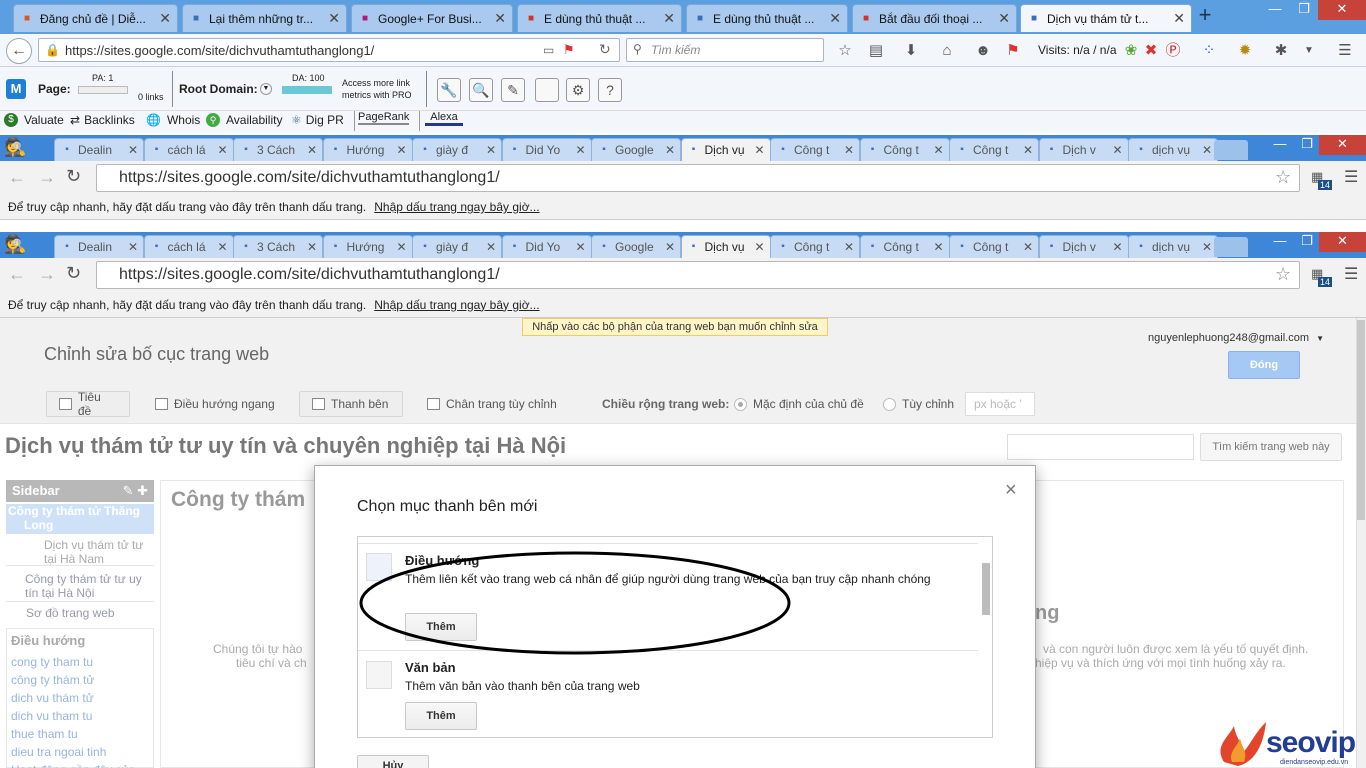  I want to click on sidebar-item-ha-noi: Công ty thám tử tư uy tín tại Hà Nội, so click(80, 587).